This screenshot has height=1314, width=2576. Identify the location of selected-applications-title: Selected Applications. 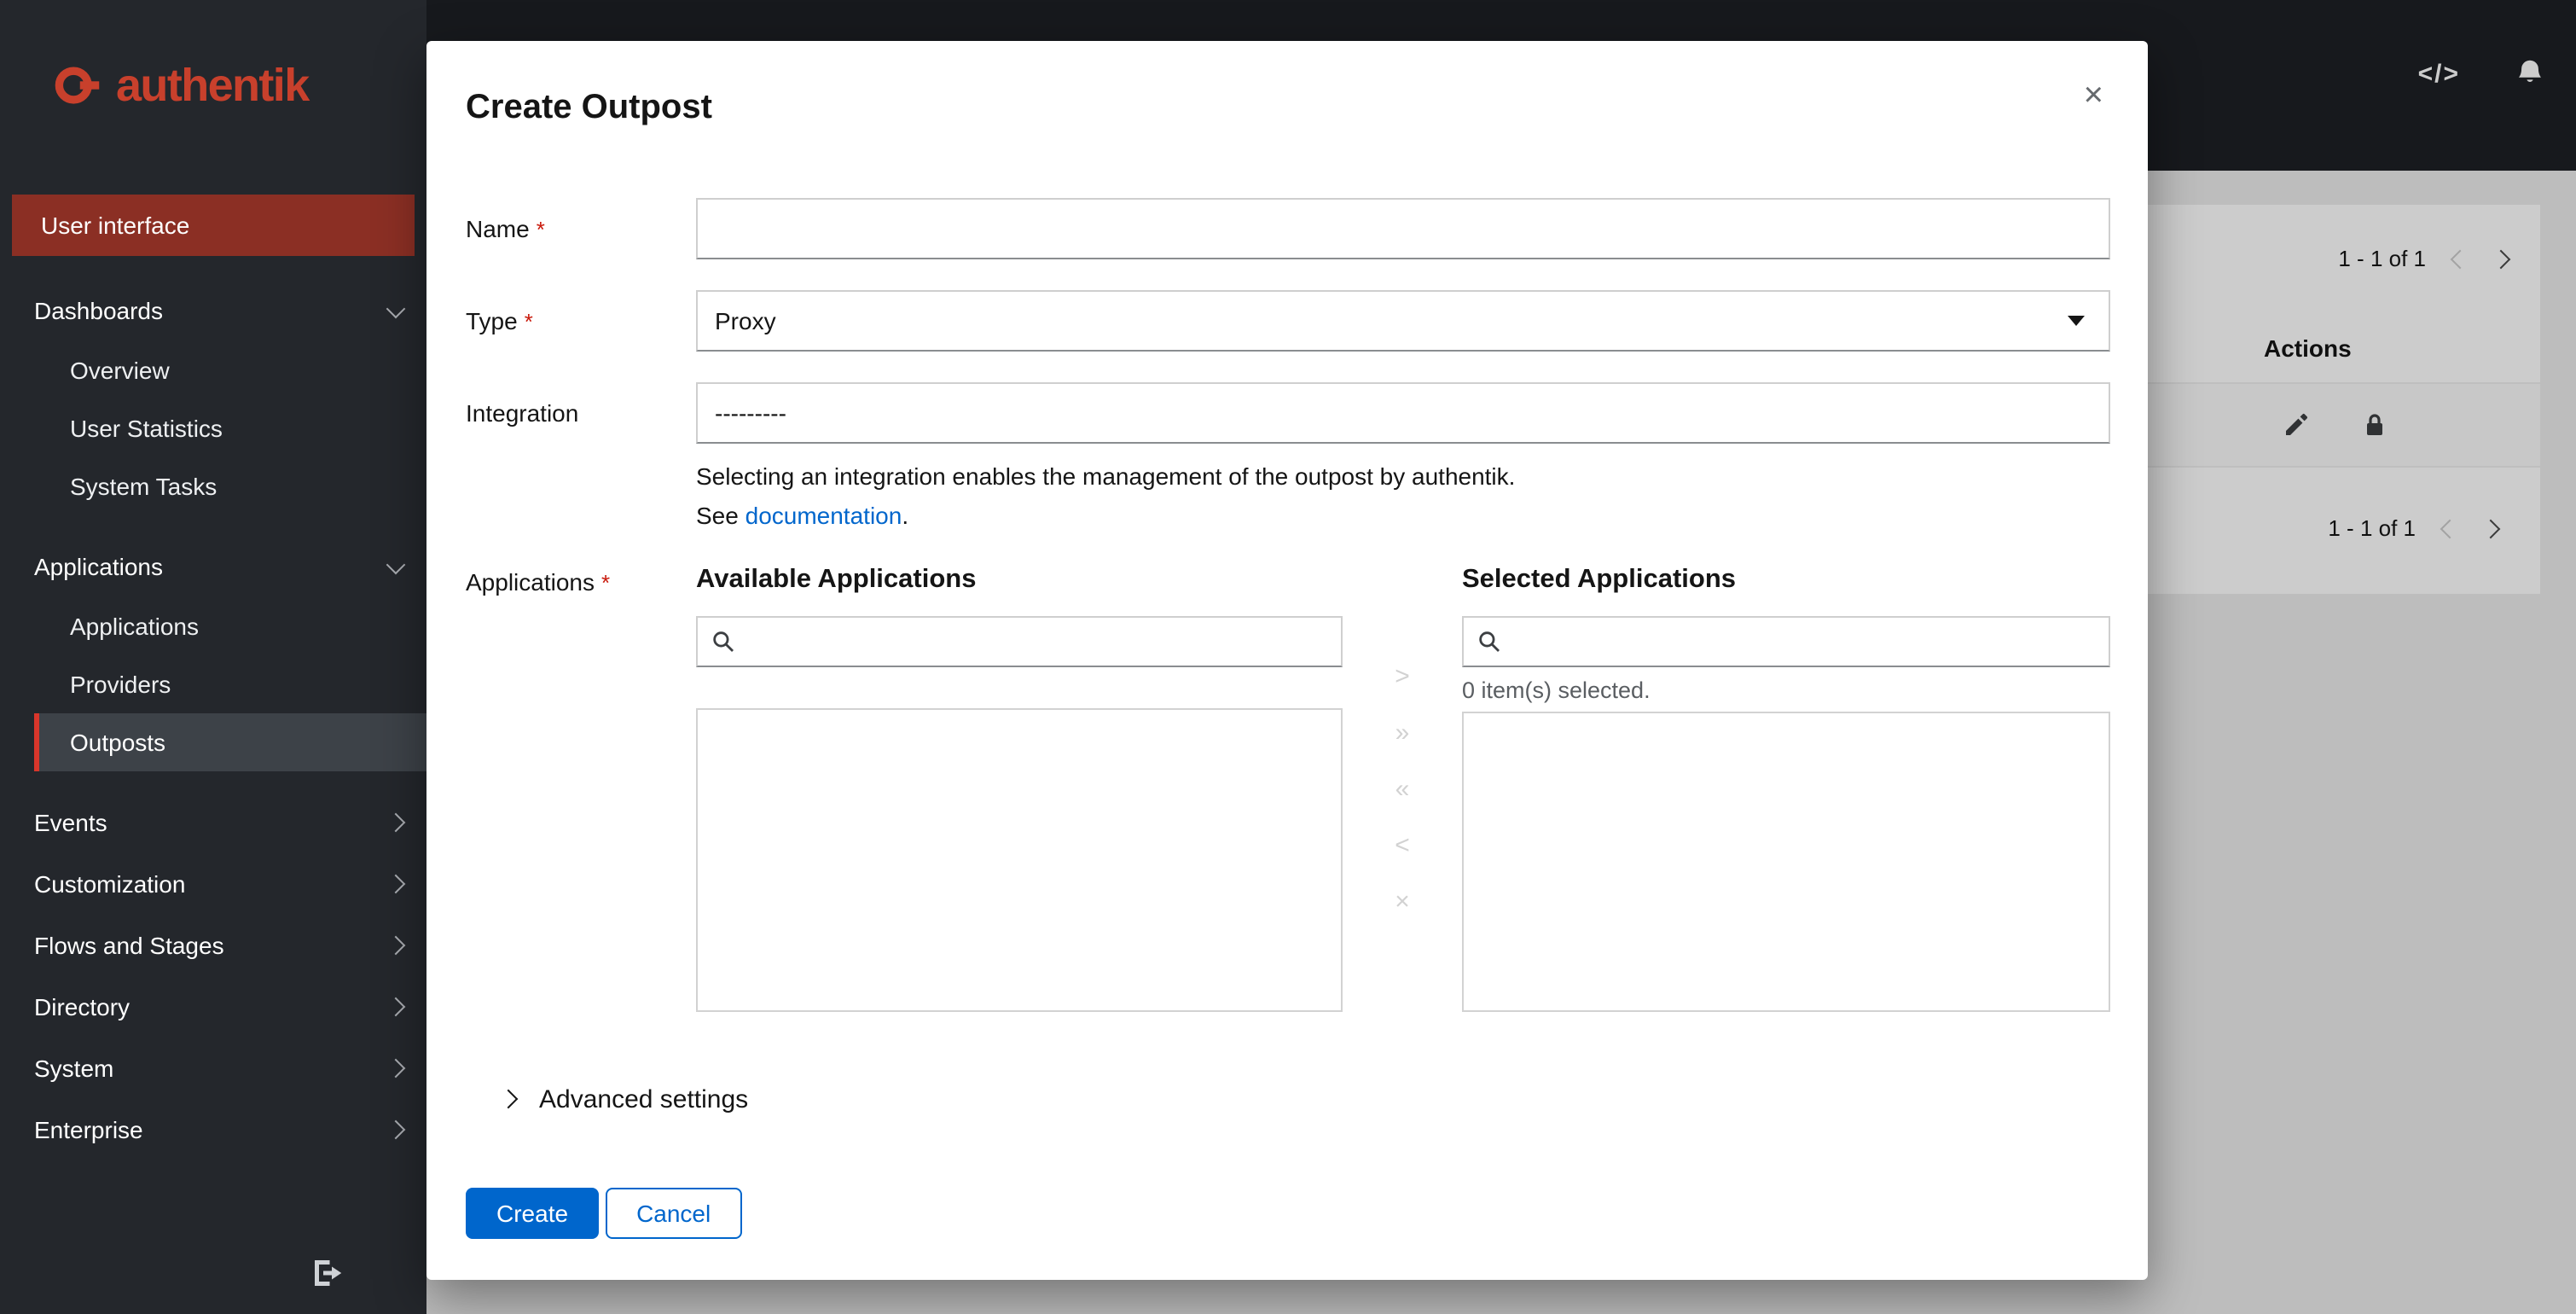
(1599, 579).